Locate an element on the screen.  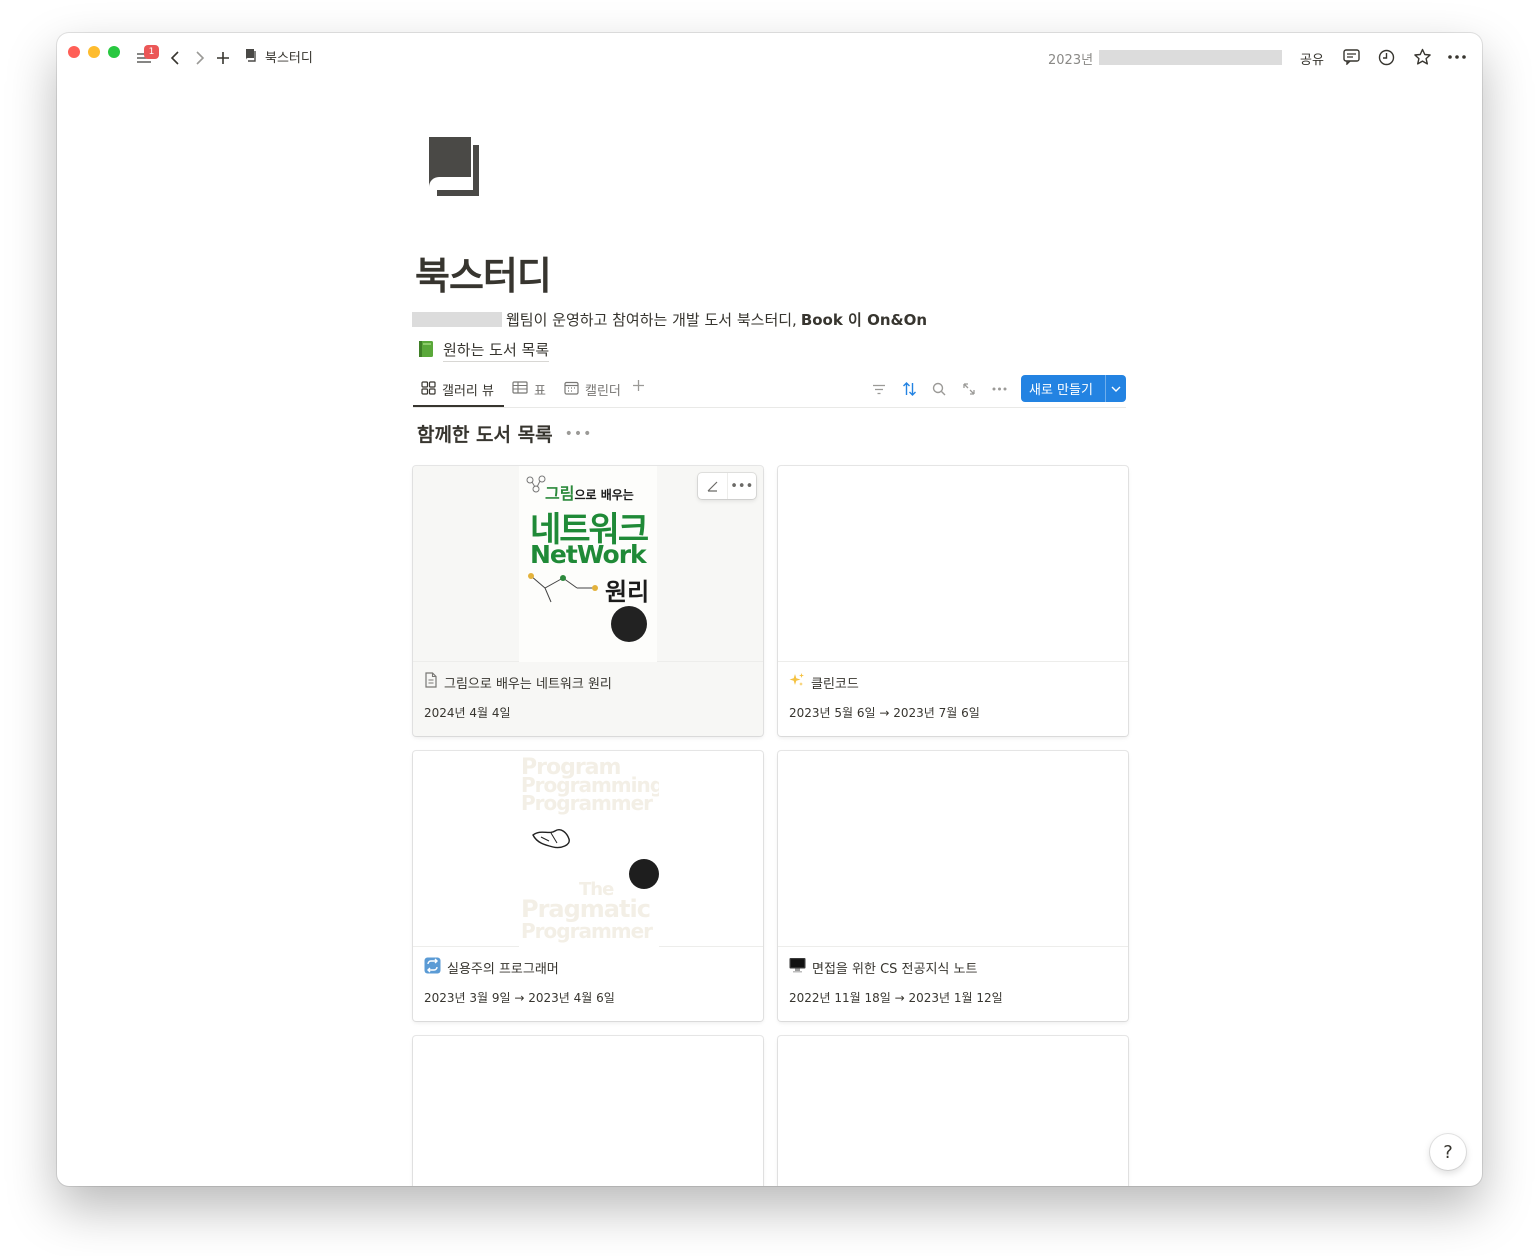
group-title-text: 함께한 도서 목록 is located at coordinates (485, 435).